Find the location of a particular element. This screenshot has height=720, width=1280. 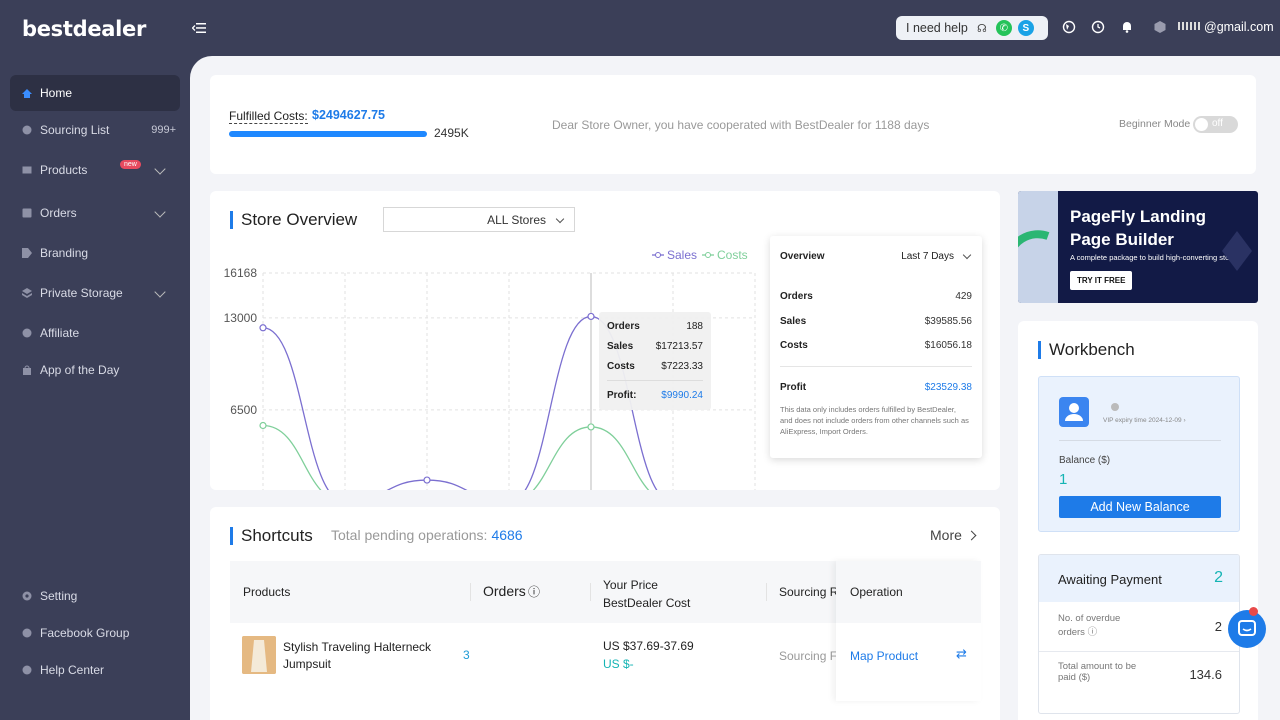

fulfilled-costs-value: $2494627.75 is located at coordinates (348, 115).